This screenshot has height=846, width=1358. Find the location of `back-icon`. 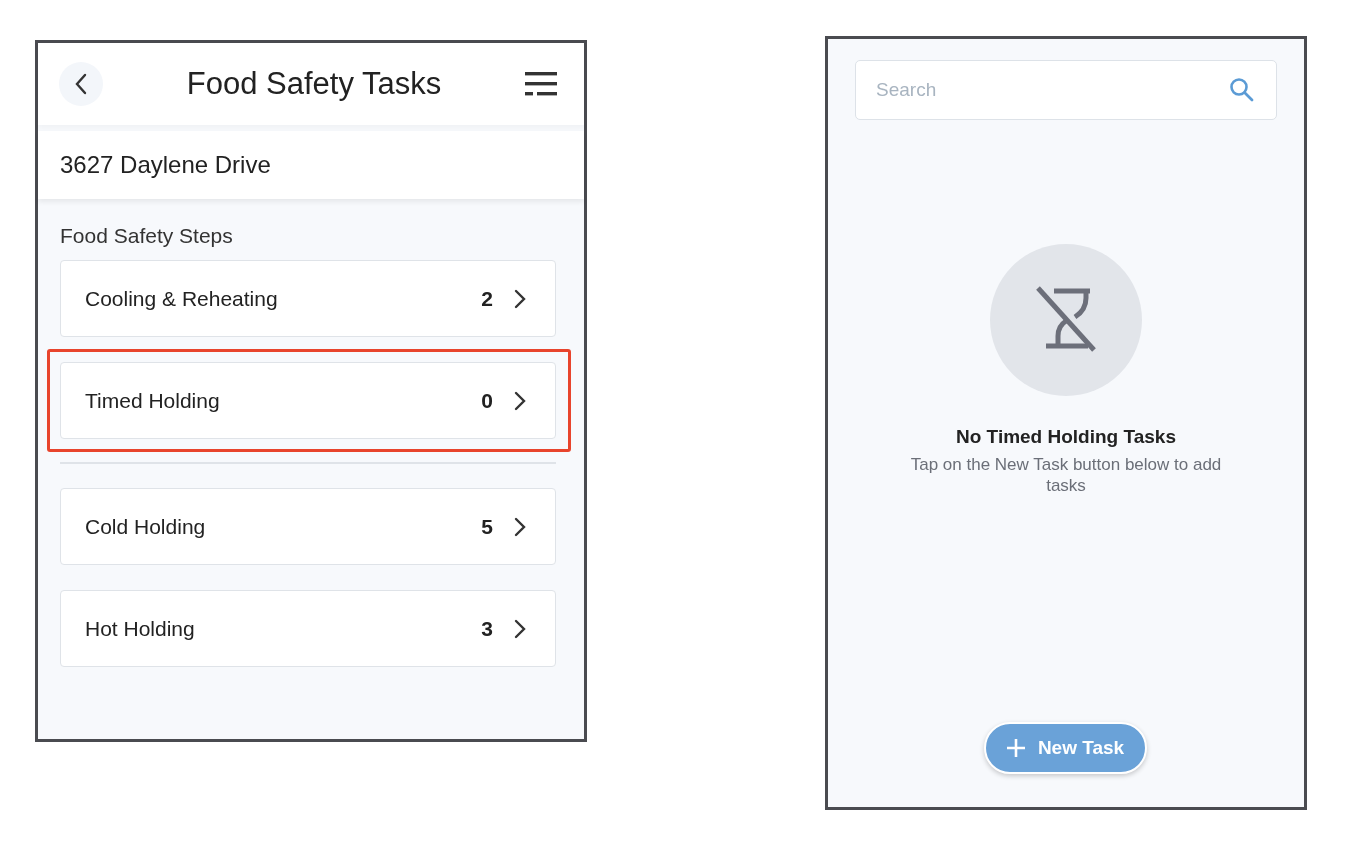

back-icon is located at coordinates (81, 84).